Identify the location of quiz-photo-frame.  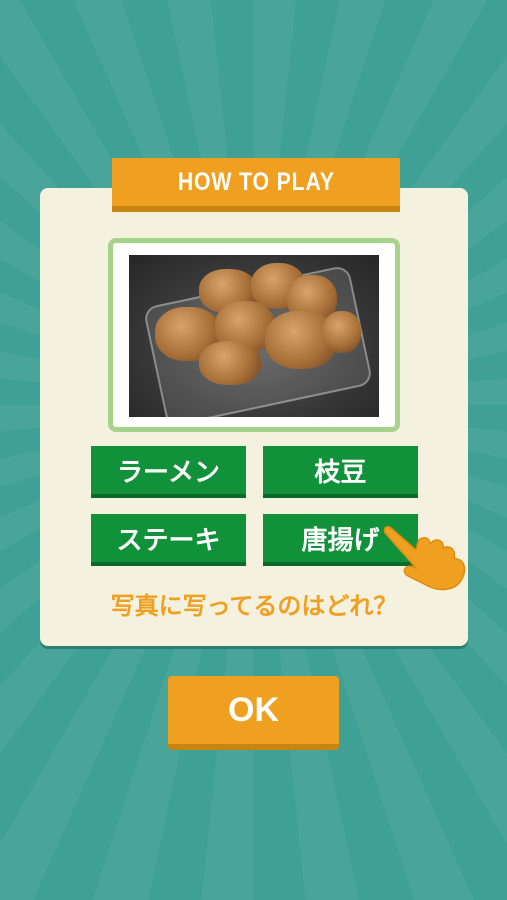
(254, 335).